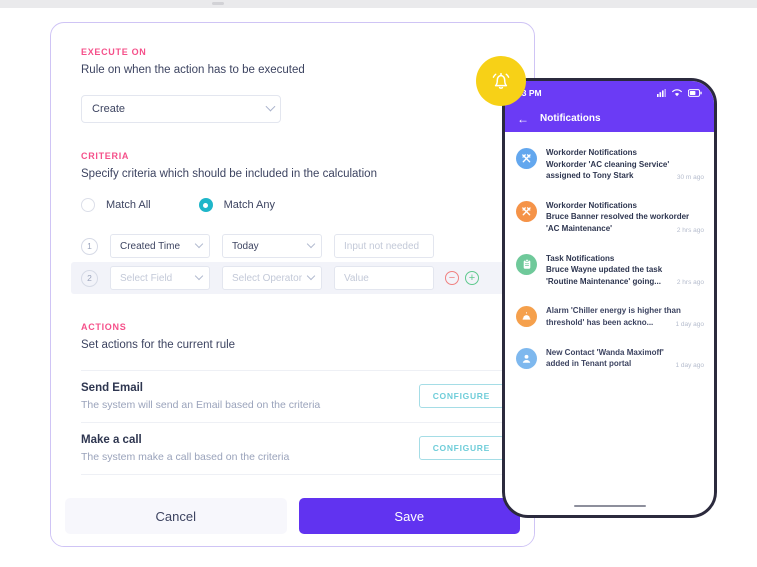  Describe the element at coordinates (272, 278) in the screenshot. I see `criteria-operator-select: Select Operator` at that location.